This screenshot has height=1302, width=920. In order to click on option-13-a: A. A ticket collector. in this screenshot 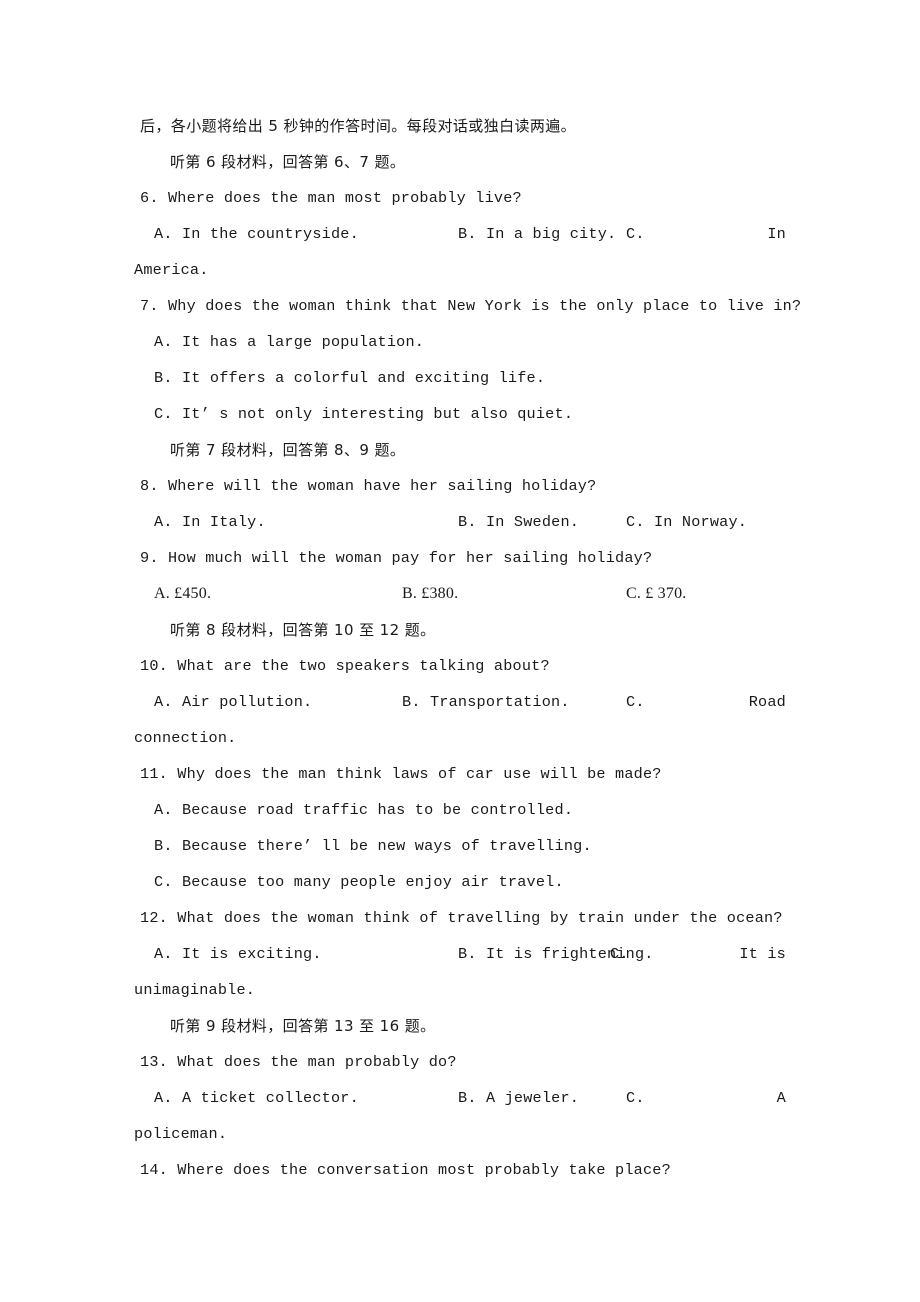, I will do `click(256, 1098)`.